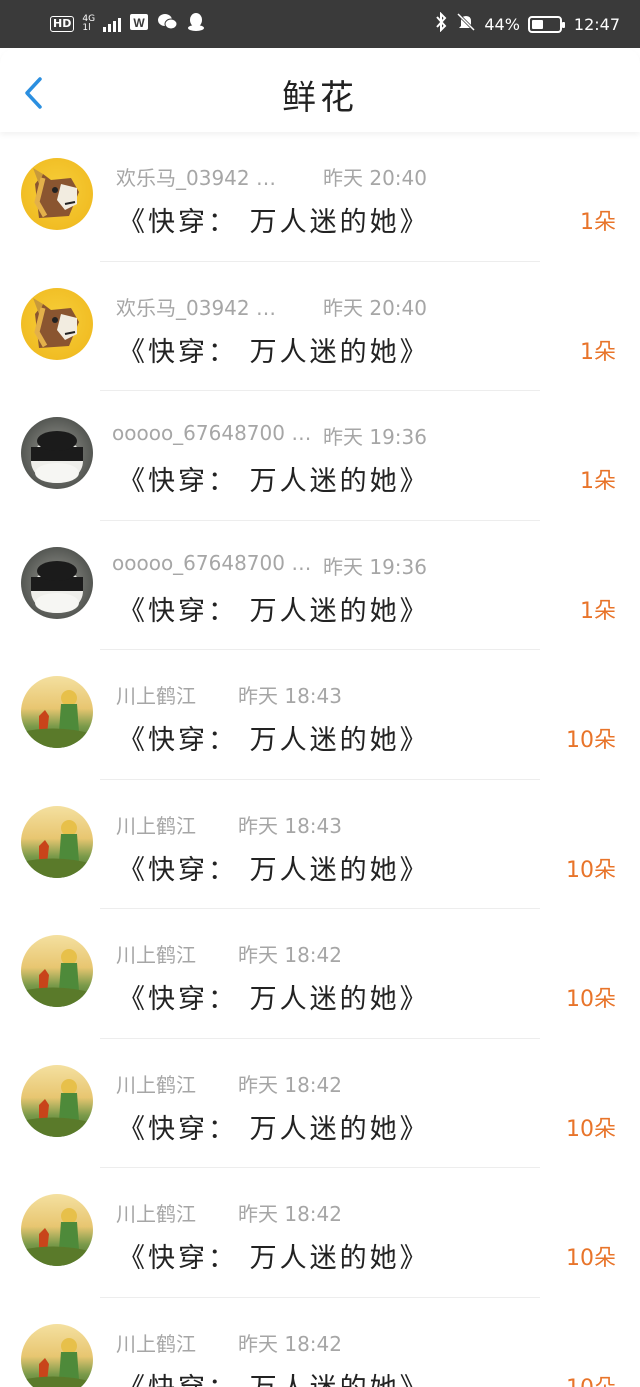  Describe the element at coordinates (112, 24) in the screenshot. I see `signal-icon` at that location.